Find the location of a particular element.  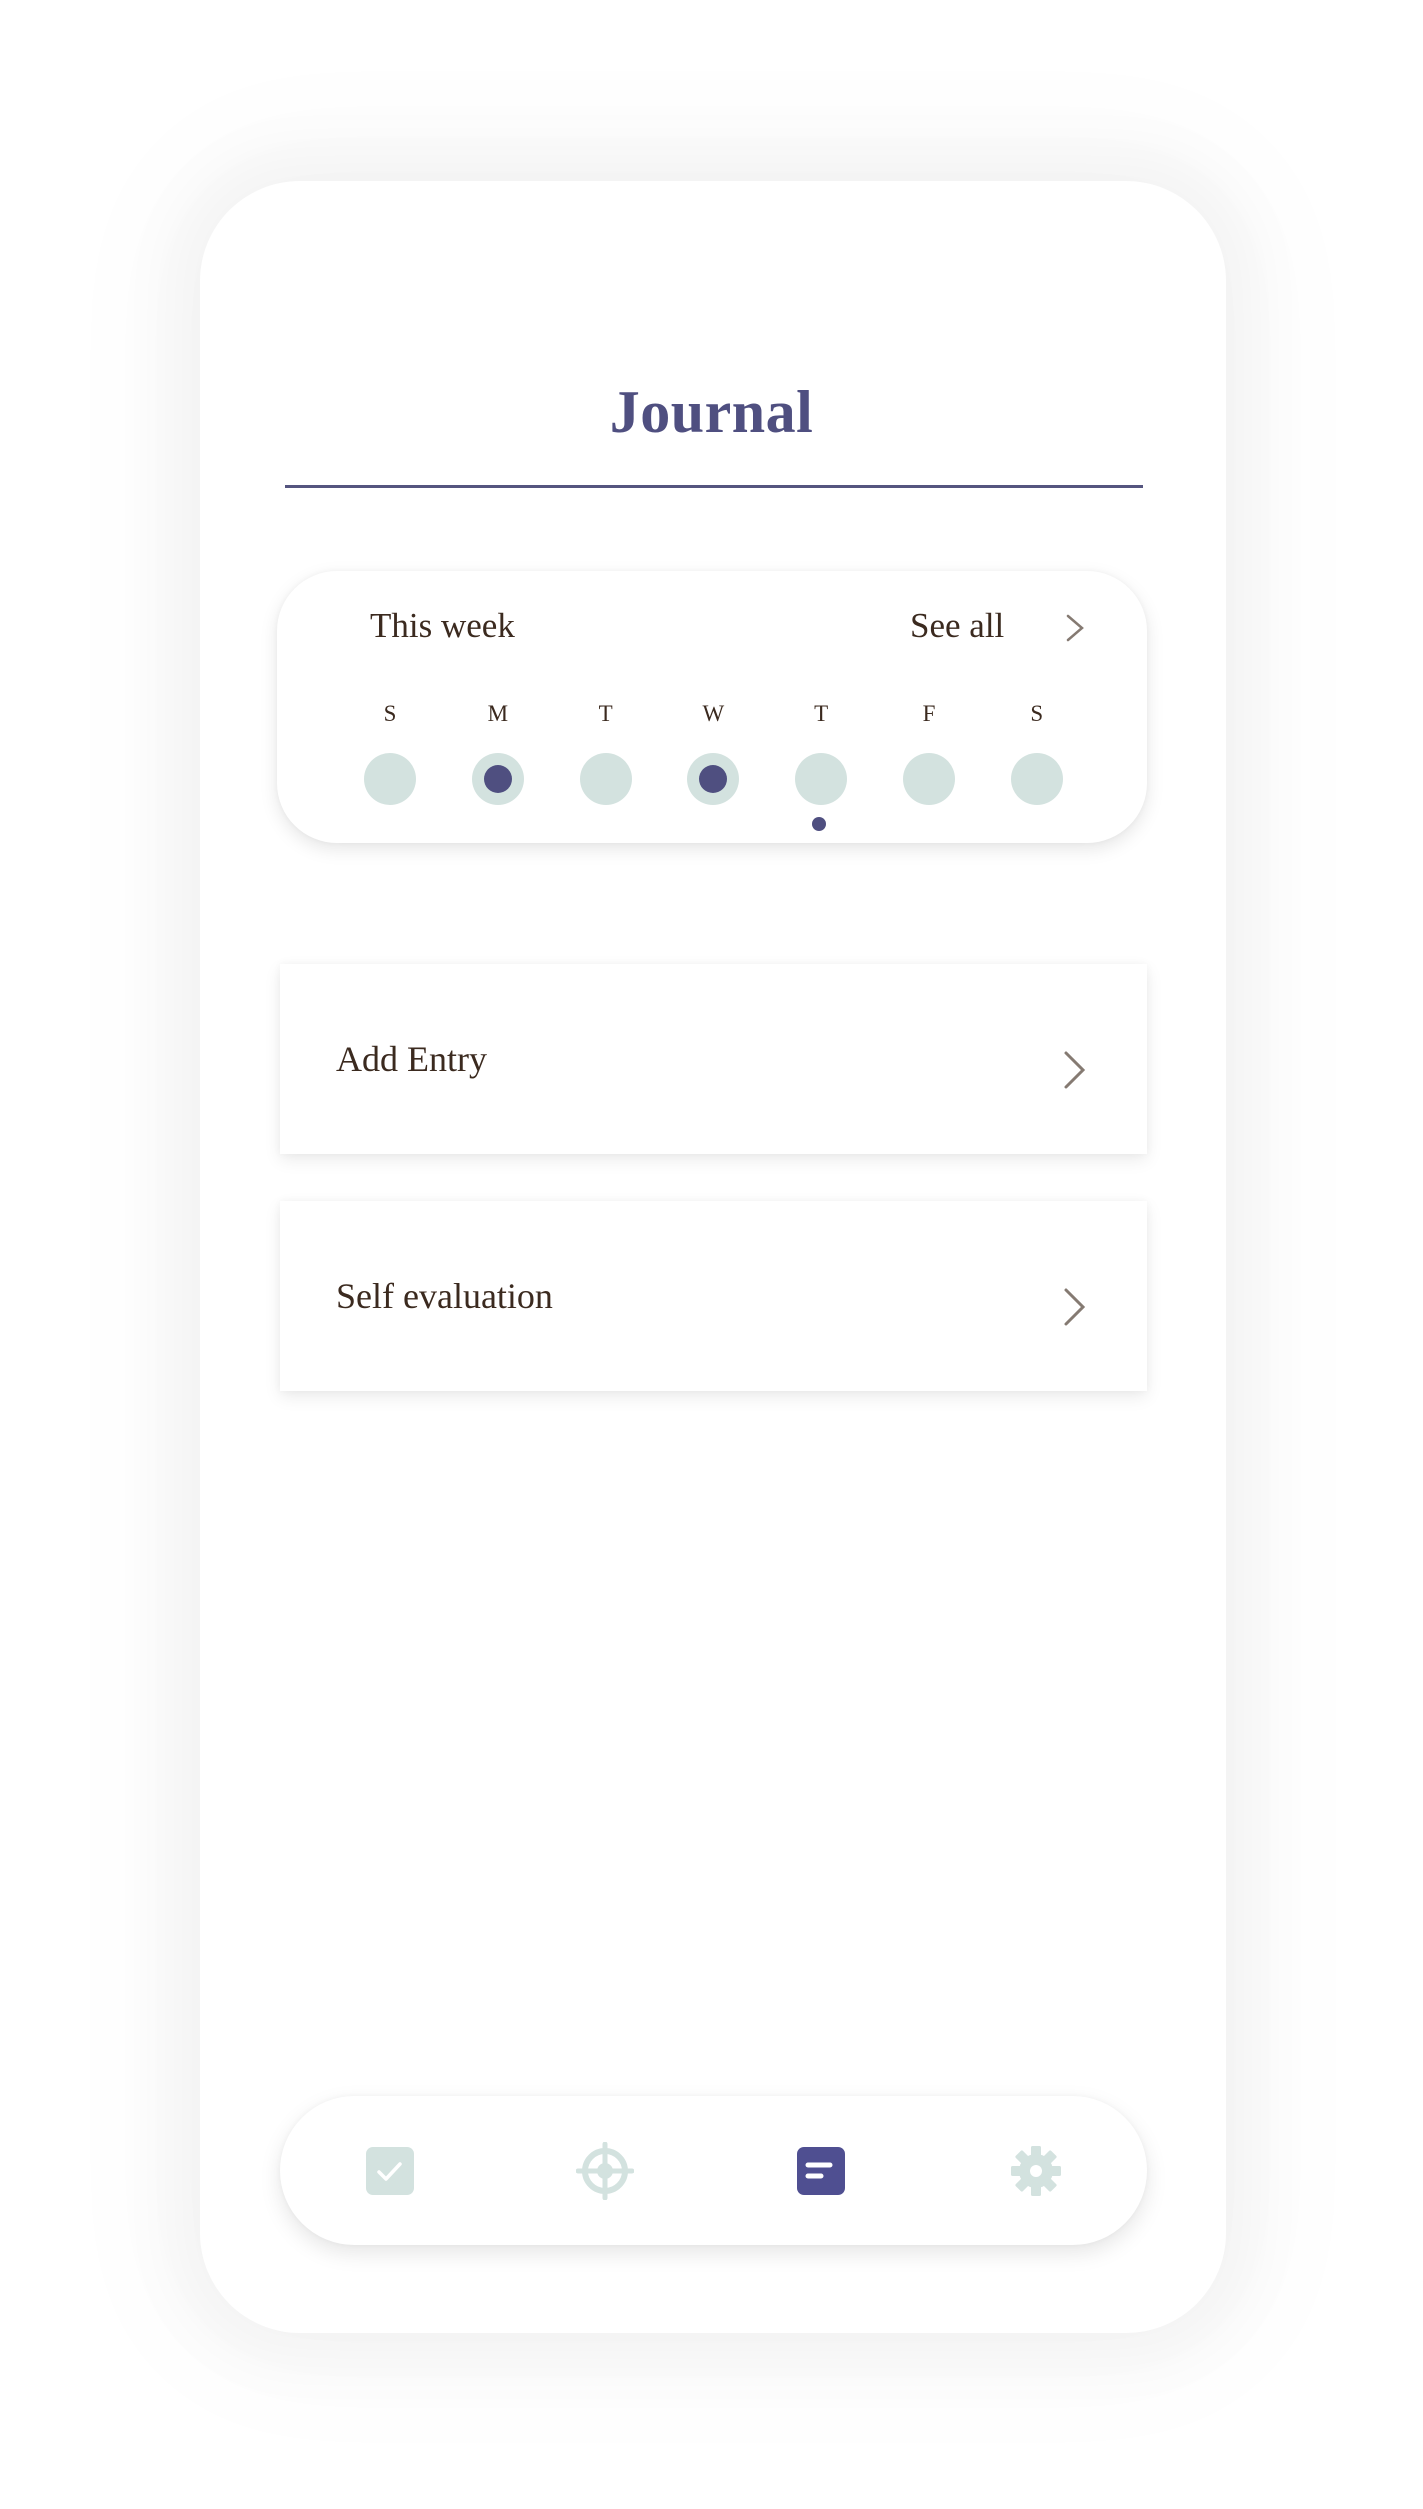

journal-icon is located at coordinates (821, 2171).